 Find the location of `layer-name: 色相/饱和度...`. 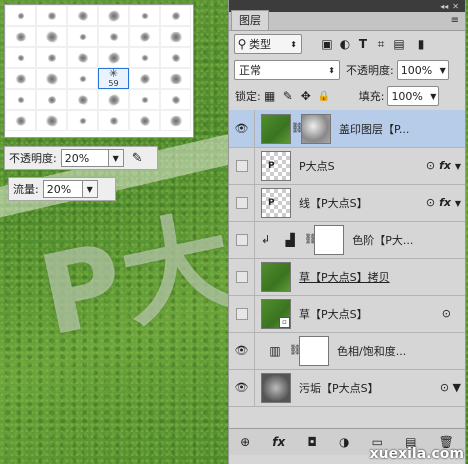

layer-name: 色相/饱和度... is located at coordinates (371, 351).